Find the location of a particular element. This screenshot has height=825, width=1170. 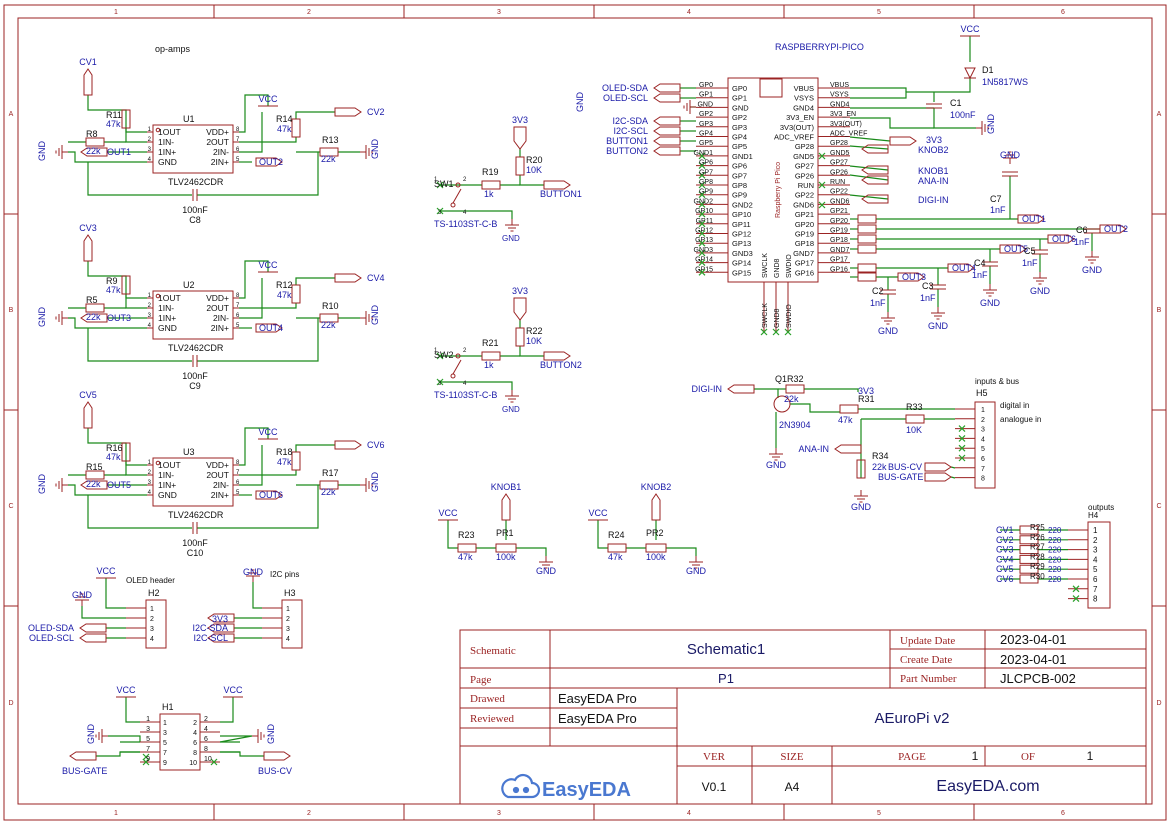

ref: R28 is located at coordinates (1037, 556).